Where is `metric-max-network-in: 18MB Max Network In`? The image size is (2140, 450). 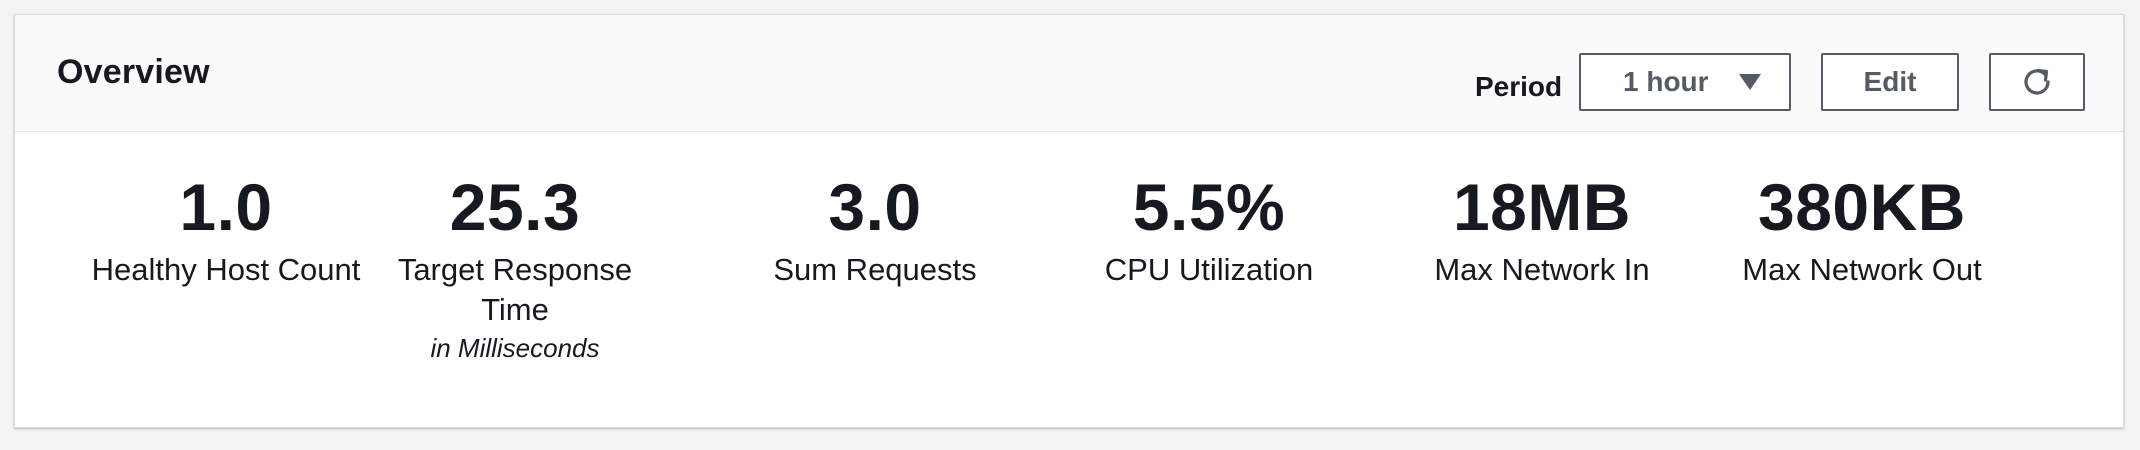 metric-max-network-in: 18MB Max Network In is located at coordinates (1542, 231).